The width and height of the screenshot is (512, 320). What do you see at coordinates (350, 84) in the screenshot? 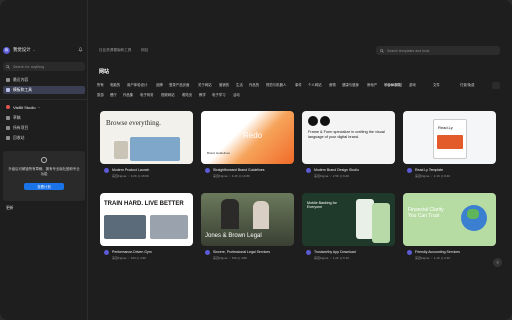
I see `category-chip: 健康与健身` at bounding box center [350, 84].